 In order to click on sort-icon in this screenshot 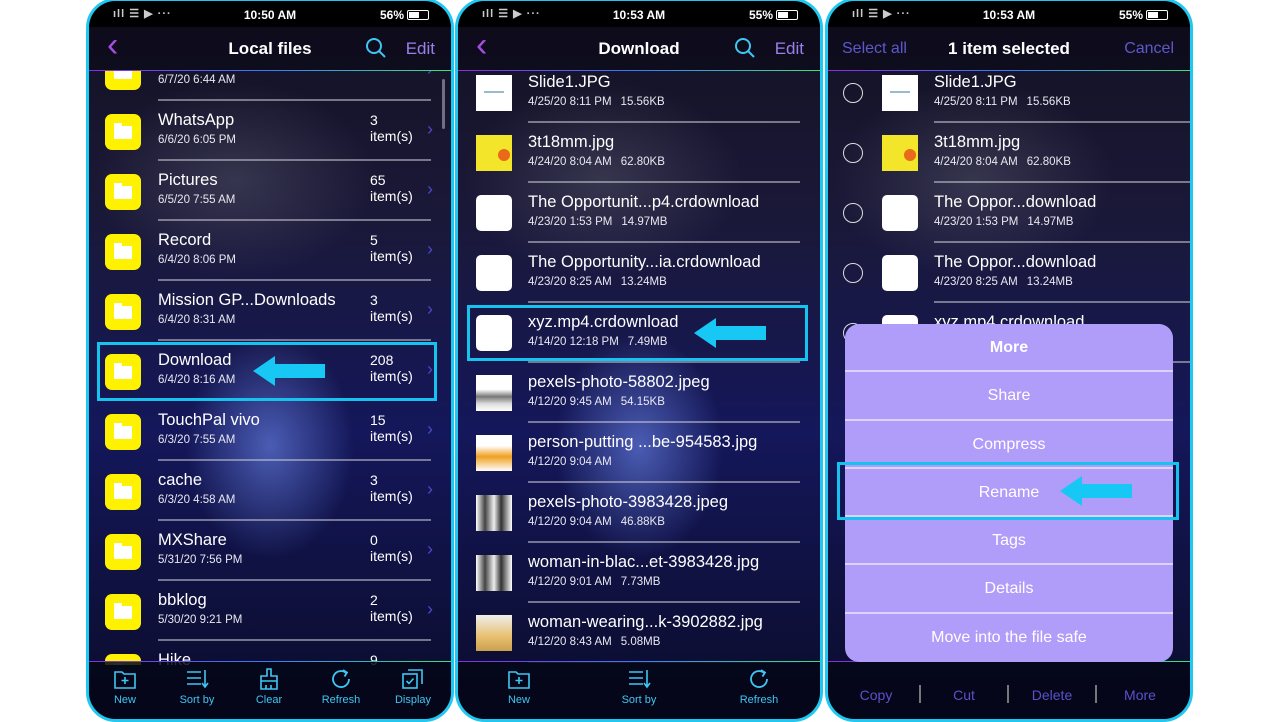, I will do `click(198, 679)`.